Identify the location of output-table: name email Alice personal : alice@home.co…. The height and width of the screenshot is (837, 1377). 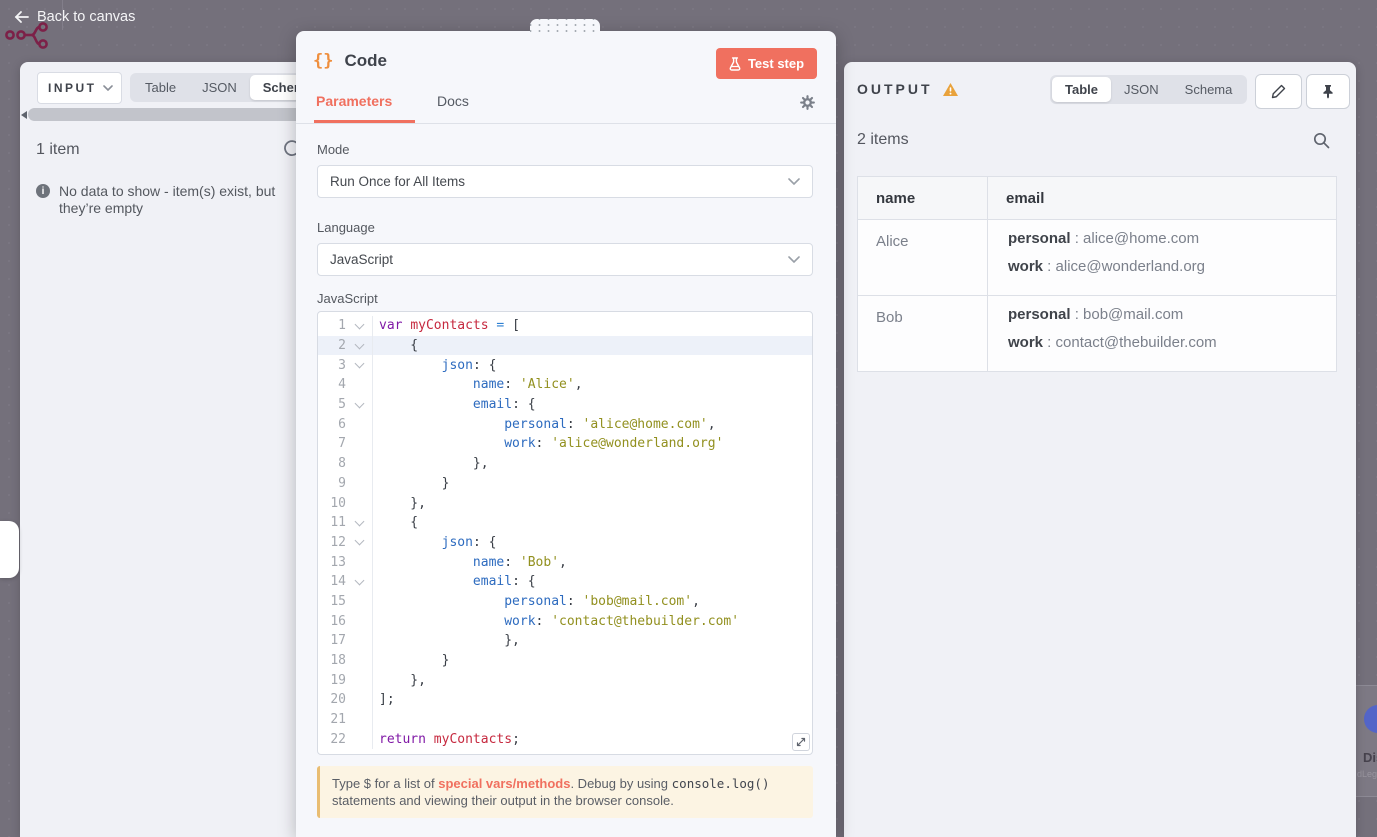
(1097, 274).